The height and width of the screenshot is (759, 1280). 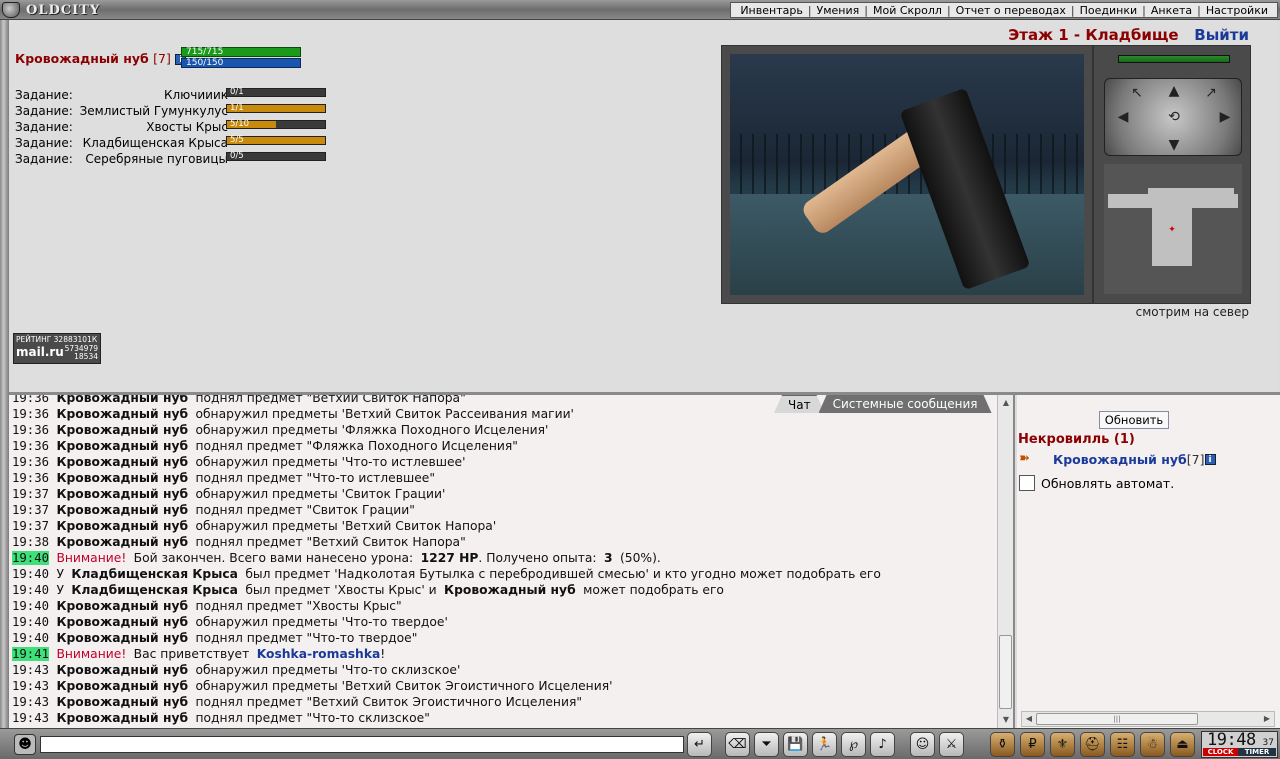 What do you see at coordinates (1225, 117) in the screenshot?
I see `turn-right-icon: ▶` at bounding box center [1225, 117].